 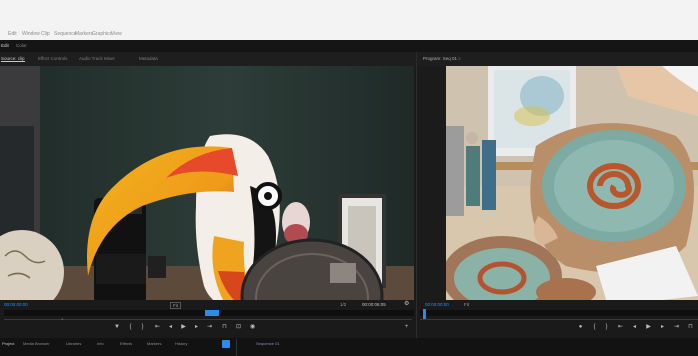 I want to click on program-scrub-bar, so click(x=559, y=313).